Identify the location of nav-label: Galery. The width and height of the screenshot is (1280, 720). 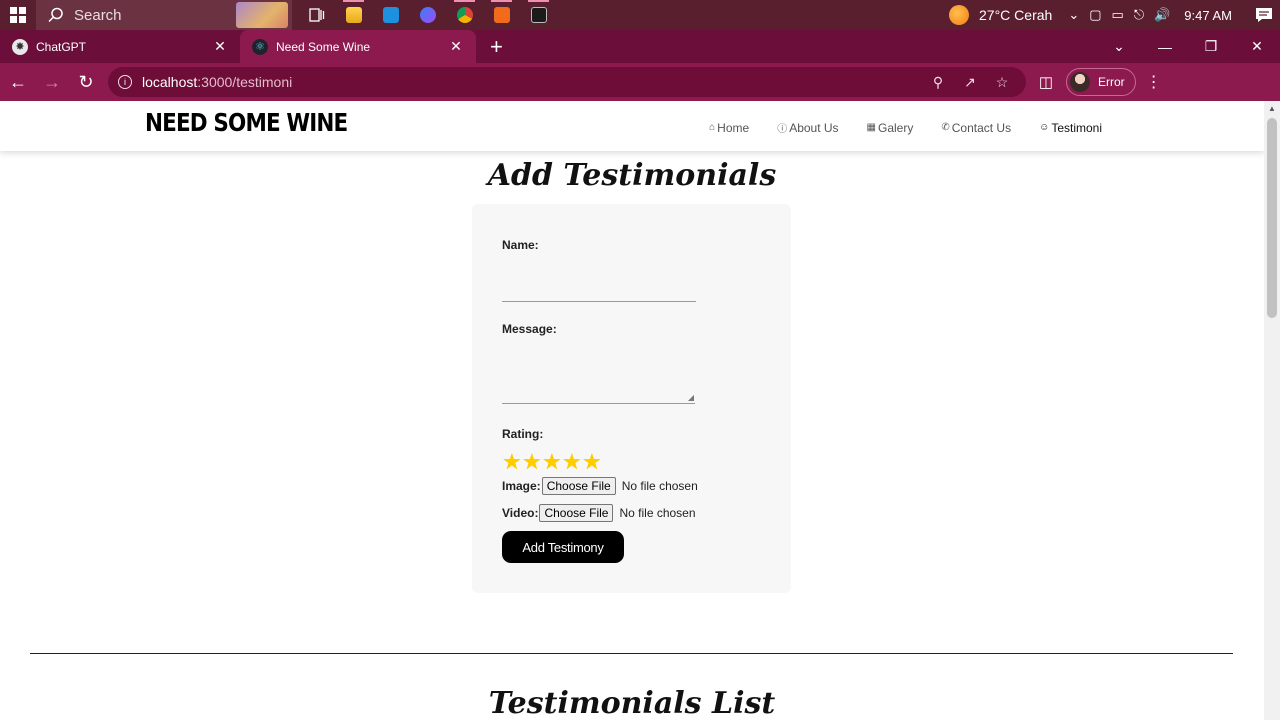
(896, 127).